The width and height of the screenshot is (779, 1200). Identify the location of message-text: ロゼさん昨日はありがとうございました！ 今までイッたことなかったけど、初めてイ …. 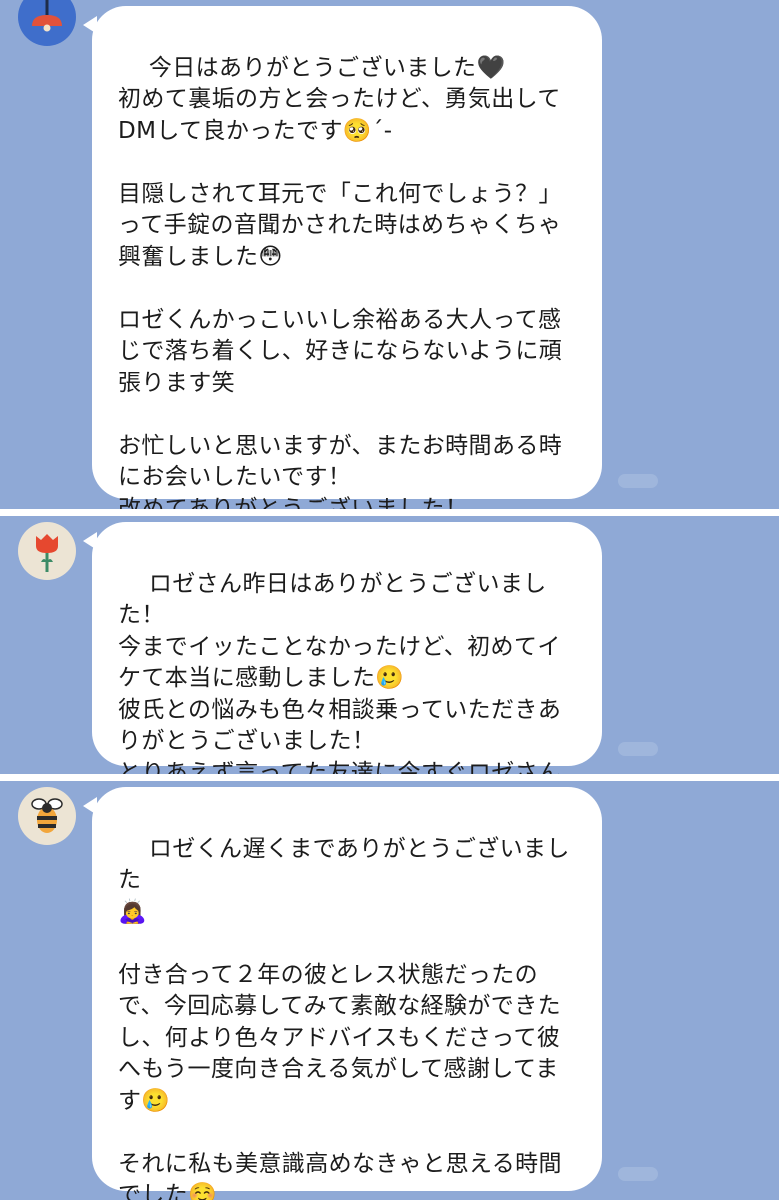
(340, 672).